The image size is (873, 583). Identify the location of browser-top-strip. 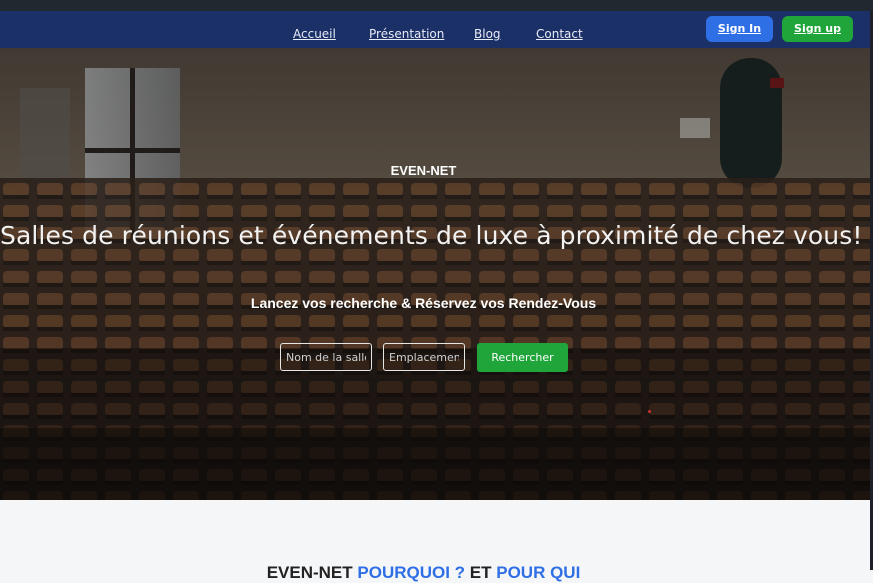
(436, 5).